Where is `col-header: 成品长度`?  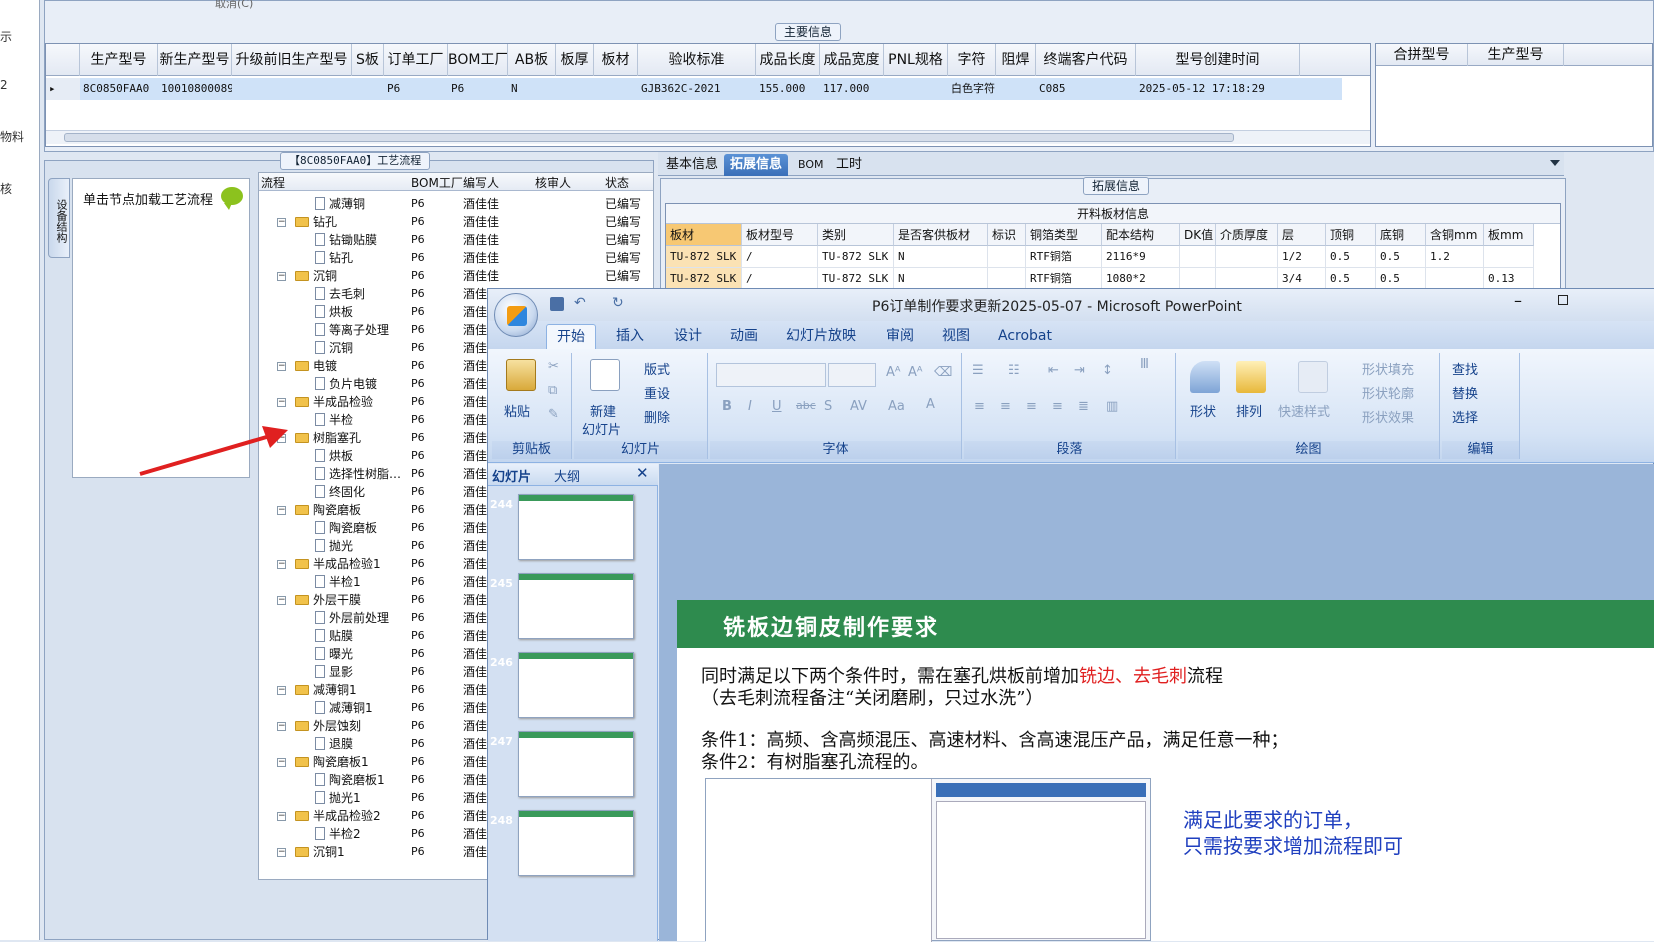 col-header: 成品长度 is located at coordinates (788, 60).